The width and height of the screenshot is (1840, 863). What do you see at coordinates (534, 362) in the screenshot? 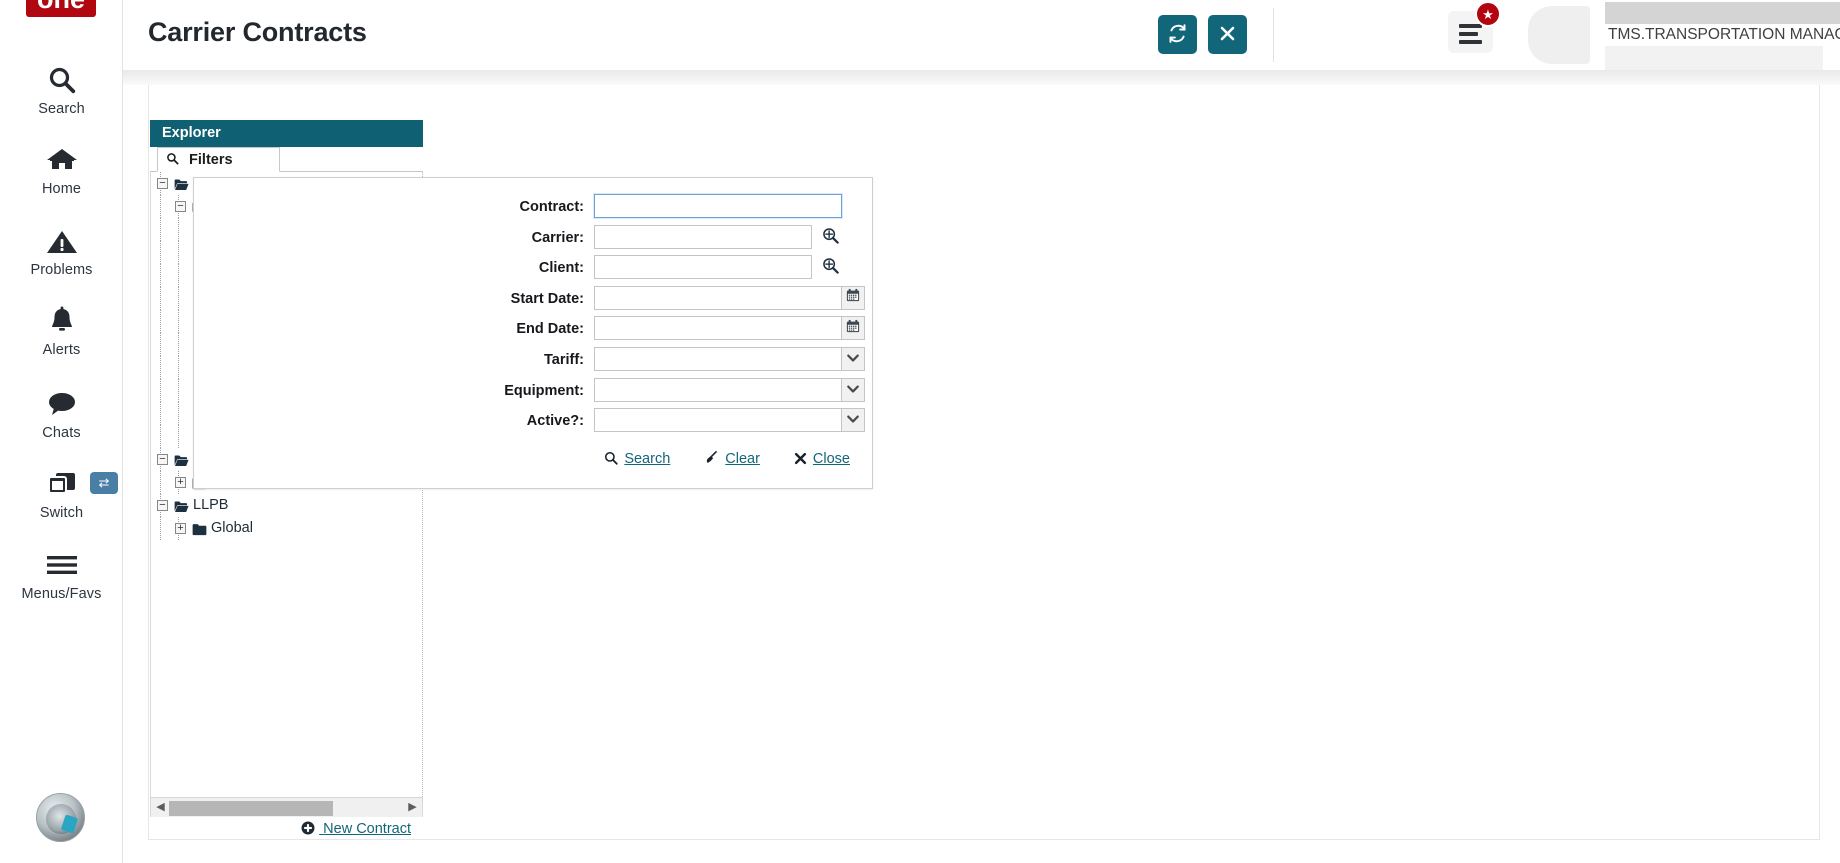
I see `filter-field-row: Tariff:` at bounding box center [534, 362].